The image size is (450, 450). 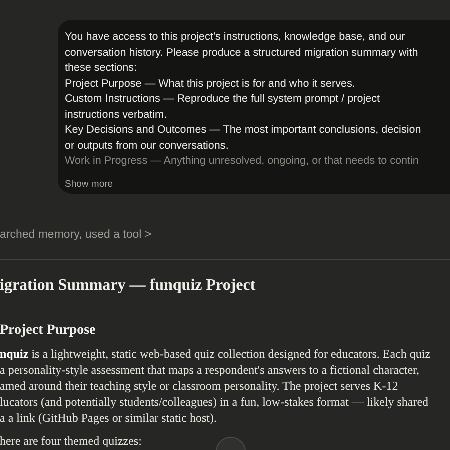 What do you see at coordinates (210, 84) in the screenshot?
I see `prompt-text: Project Purpose — What this project is for and who it serves.` at bounding box center [210, 84].